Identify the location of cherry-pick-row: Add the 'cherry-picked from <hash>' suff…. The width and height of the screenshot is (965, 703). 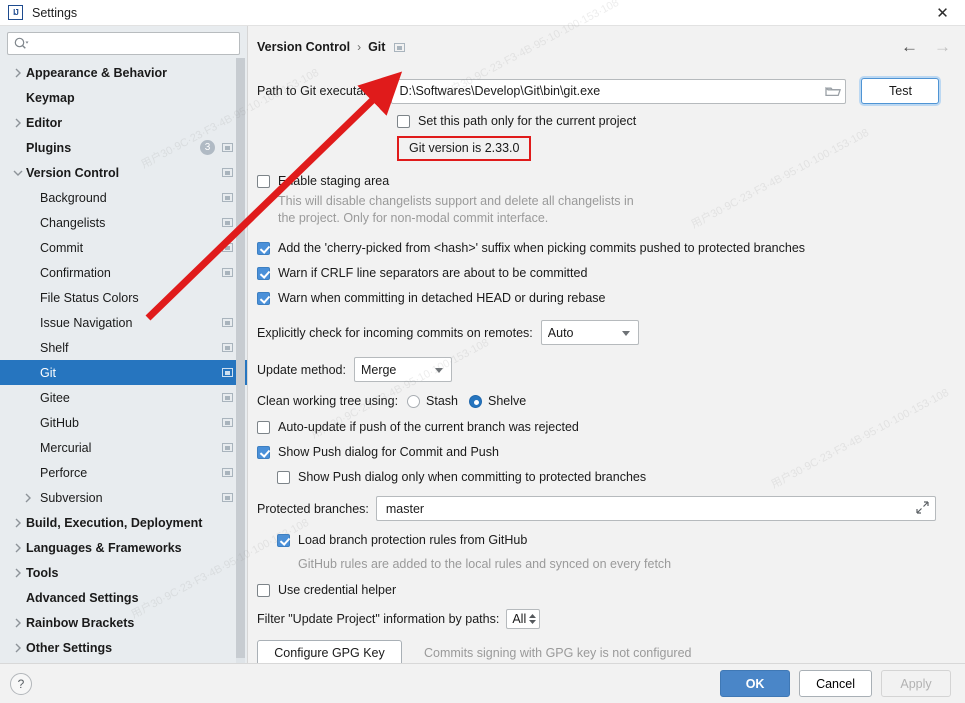
(611, 248).